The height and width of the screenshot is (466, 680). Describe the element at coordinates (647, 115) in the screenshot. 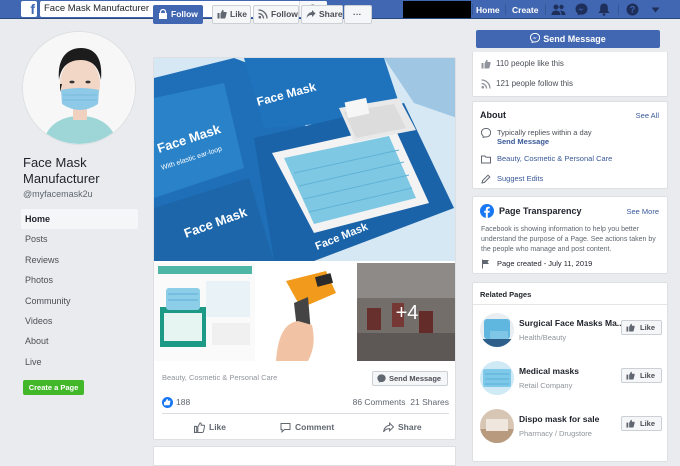

I see `see-all-link: See All` at that location.